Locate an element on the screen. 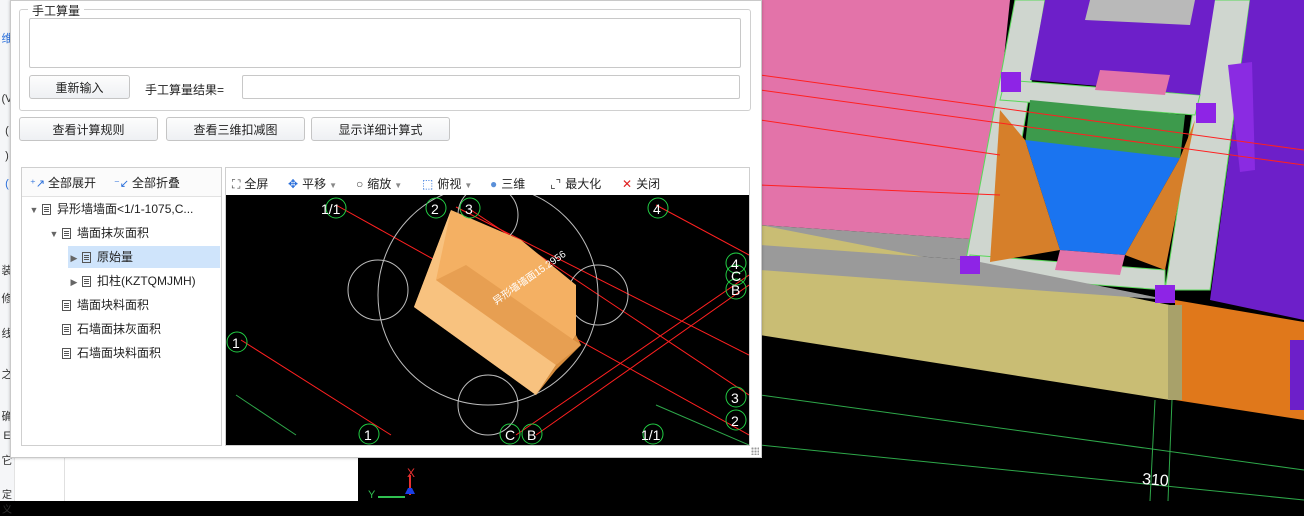 Image resolution: width=1304 pixels, height=516 pixels. tree-item-stone-plaster-area: 石墙面抹灰面积 is located at coordinates (110, 329).